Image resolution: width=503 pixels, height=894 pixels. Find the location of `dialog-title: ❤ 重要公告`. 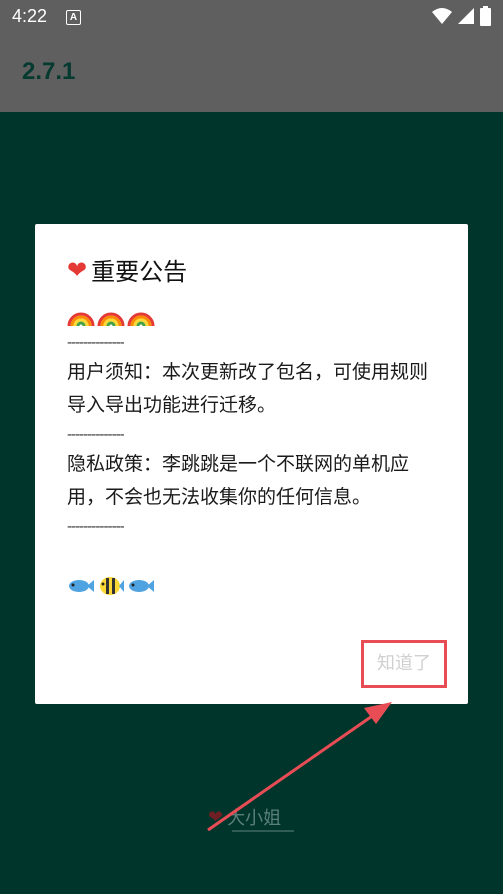

dialog-title: ❤ 重要公告 is located at coordinates (127, 269).